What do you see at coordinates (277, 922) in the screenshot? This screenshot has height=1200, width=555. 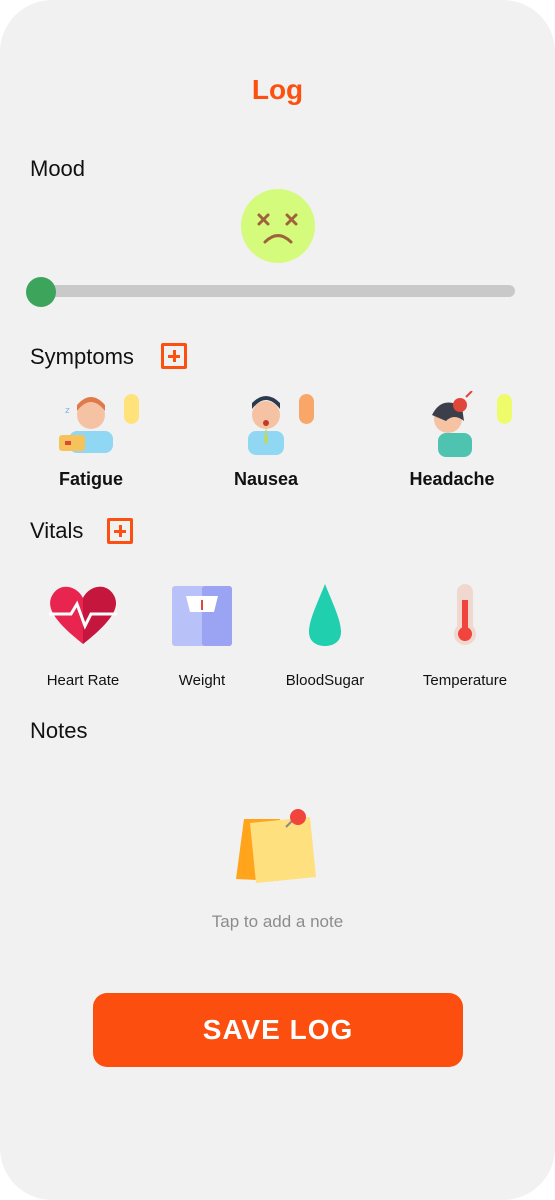 I see `add-note-hint: Tap to add a note` at bounding box center [277, 922].